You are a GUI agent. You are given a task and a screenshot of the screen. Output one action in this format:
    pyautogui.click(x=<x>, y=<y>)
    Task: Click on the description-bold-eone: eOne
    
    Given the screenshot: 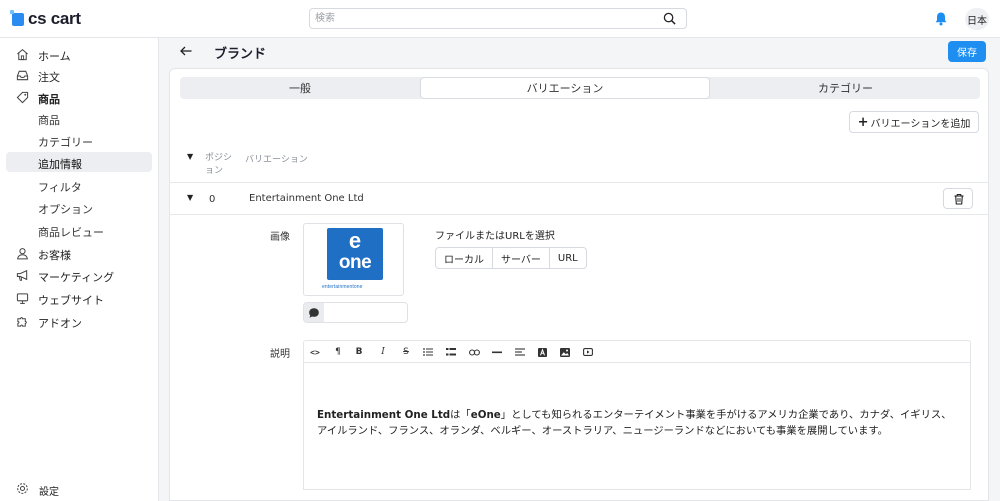 What is the action you would take?
    pyautogui.click(x=485, y=415)
    